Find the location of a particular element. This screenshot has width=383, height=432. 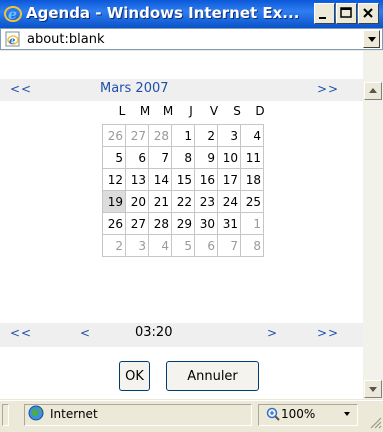

calendar-day: 12 is located at coordinates (114, 179).